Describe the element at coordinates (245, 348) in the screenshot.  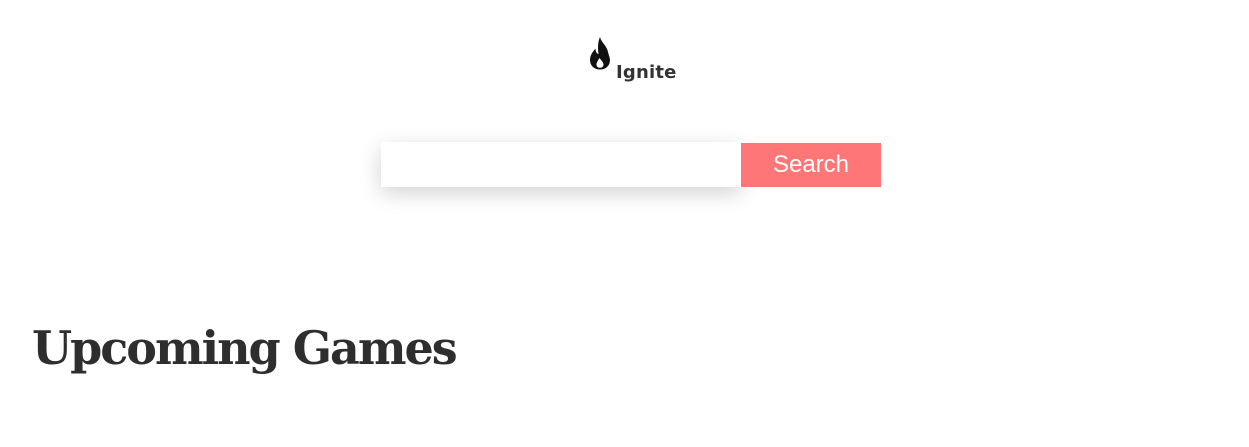
I see `upcoming-games-heading: Upcoming Games` at that location.